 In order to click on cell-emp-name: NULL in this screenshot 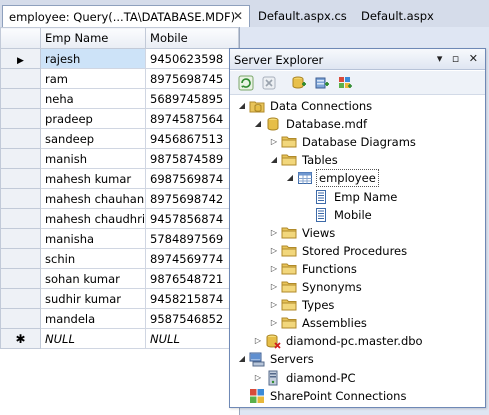, I will do `click(93, 338)`.